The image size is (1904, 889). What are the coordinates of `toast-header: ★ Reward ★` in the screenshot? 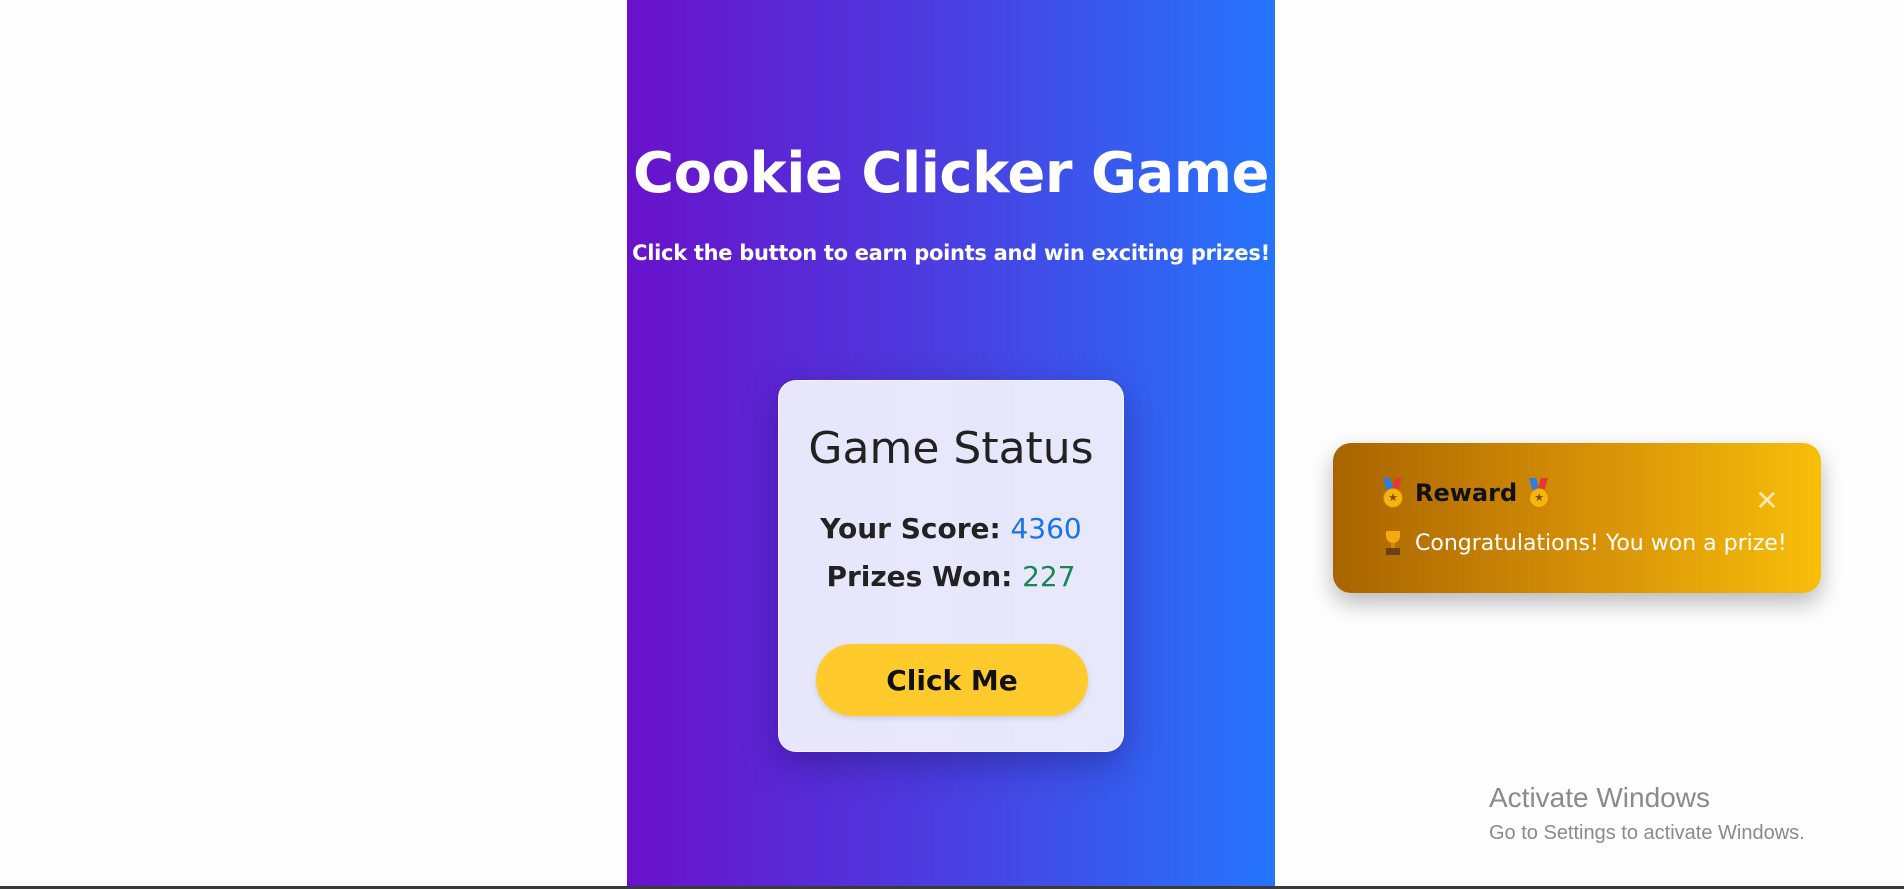 It's located at (1466, 493).